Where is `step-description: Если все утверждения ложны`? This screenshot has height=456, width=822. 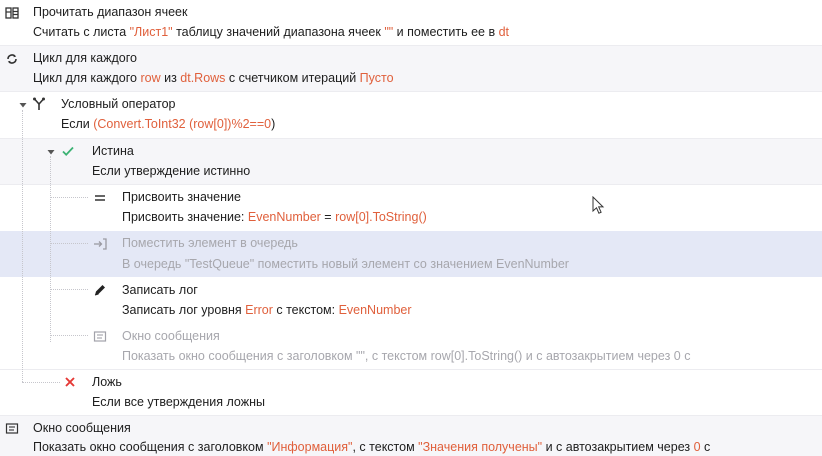 step-description: Если все утверждения ложны is located at coordinates (178, 402).